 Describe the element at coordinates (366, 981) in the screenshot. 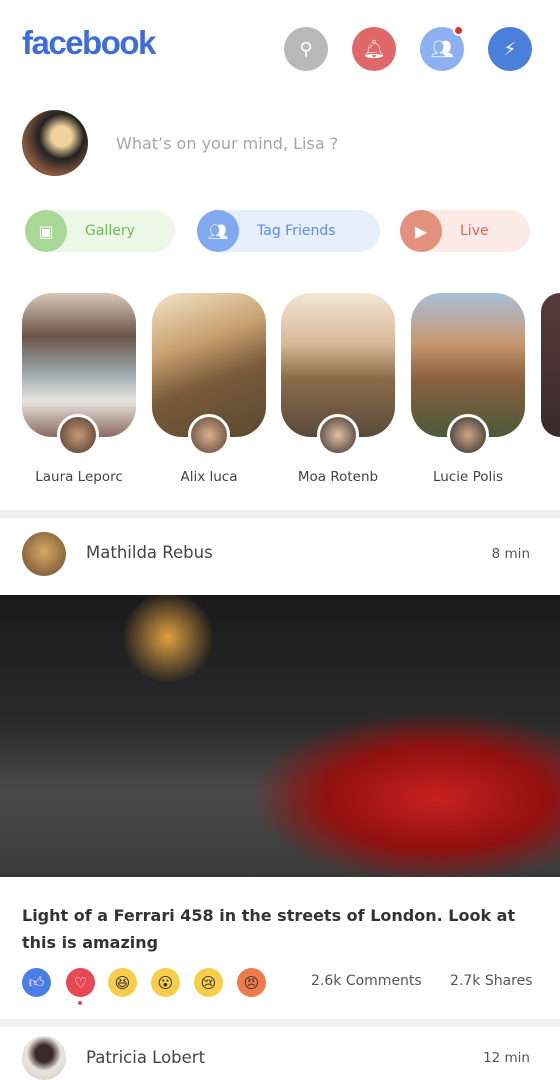

I see `comments-count: 2.6k Comments` at that location.